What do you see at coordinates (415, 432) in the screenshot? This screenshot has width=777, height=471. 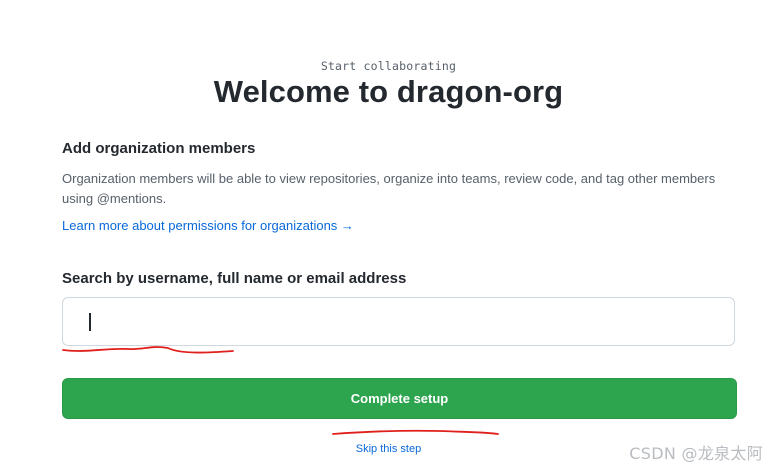 I see `red-underline-complete` at bounding box center [415, 432].